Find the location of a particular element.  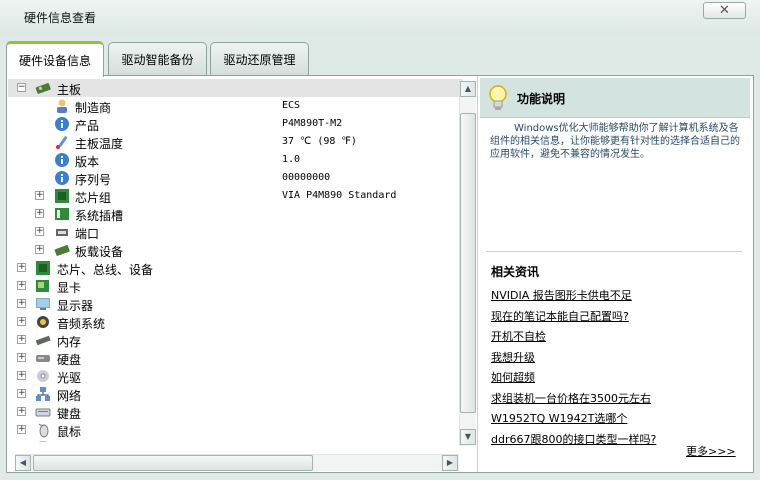

tree-row-label: 显示器 is located at coordinates (75, 306).